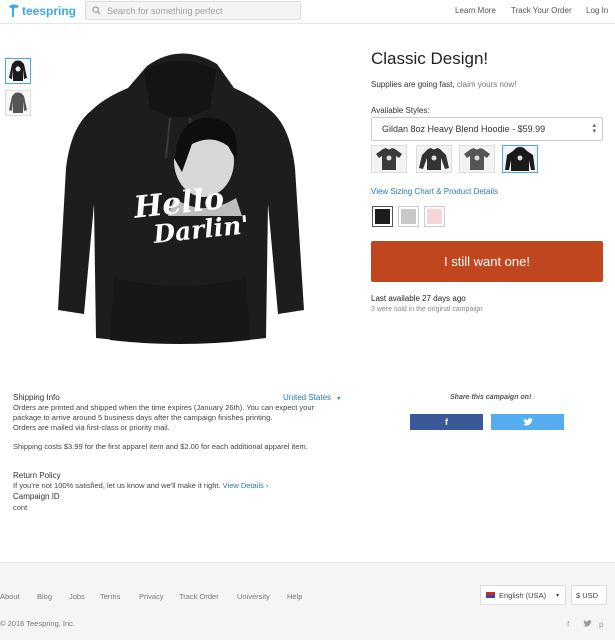 The height and width of the screenshot is (640, 615). I want to click on hoodie-icon, so click(520, 159).